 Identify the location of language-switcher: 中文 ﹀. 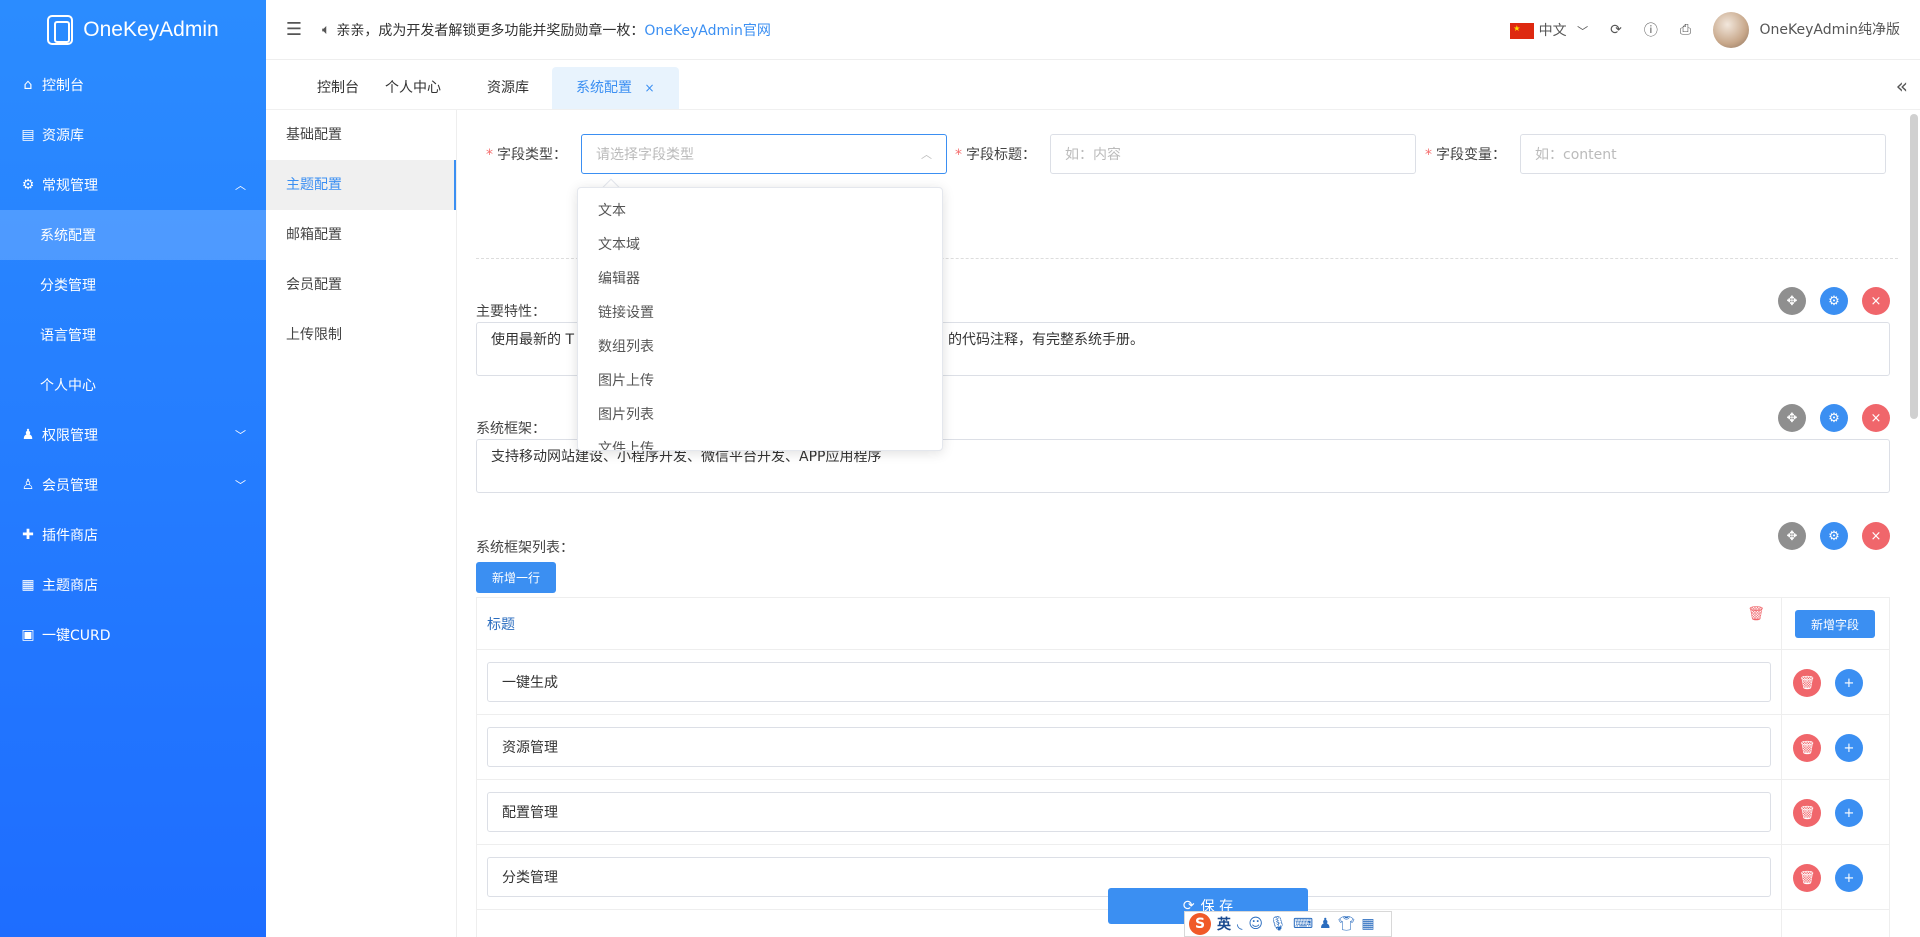
(1549, 30).